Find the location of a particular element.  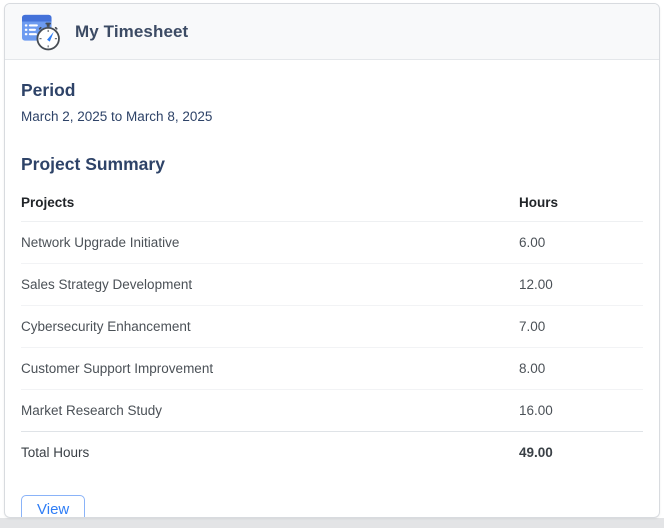

table-row: Customer Support Improvement 8.00 is located at coordinates (332, 368).